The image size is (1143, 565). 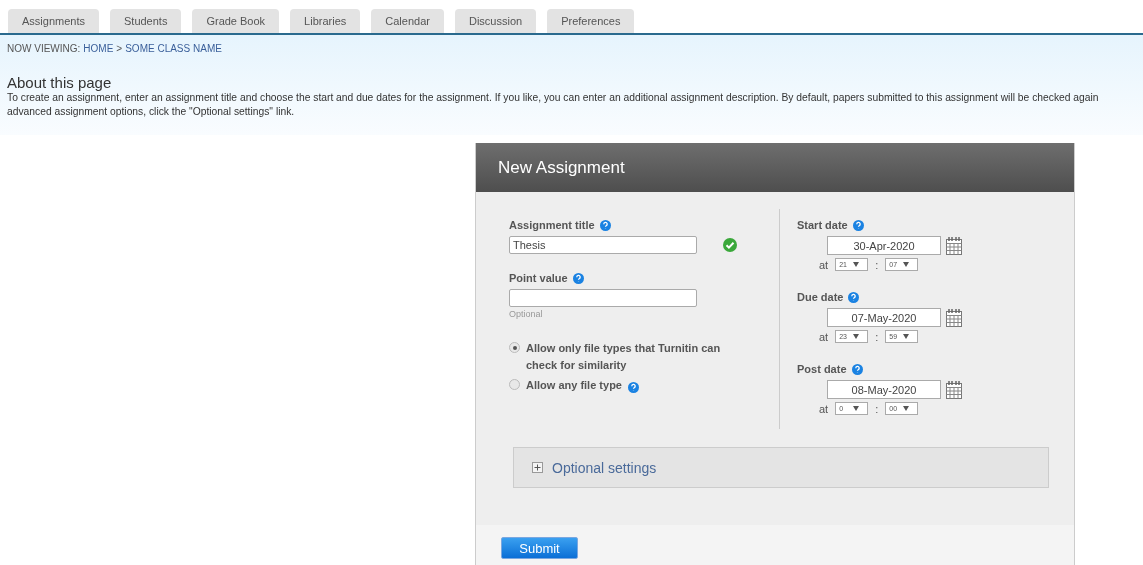 I want to click on breadcrumb-link: SOME CLASS NAME, so click(x=173, y=48).